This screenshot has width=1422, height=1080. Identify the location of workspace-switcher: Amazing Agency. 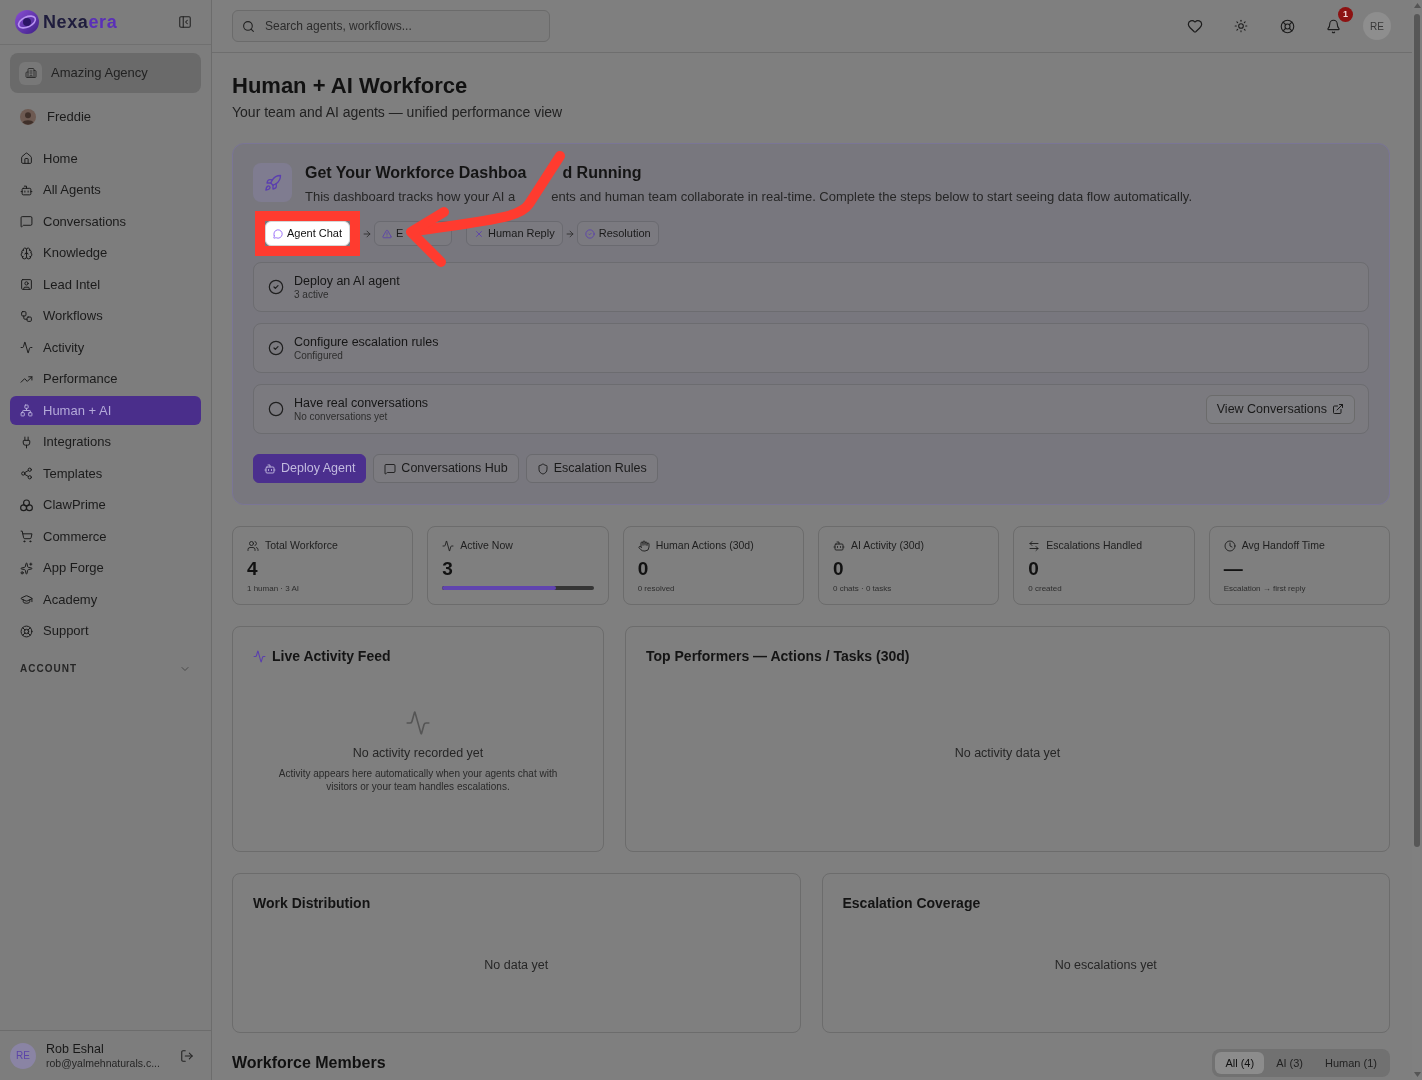
(105, 73).